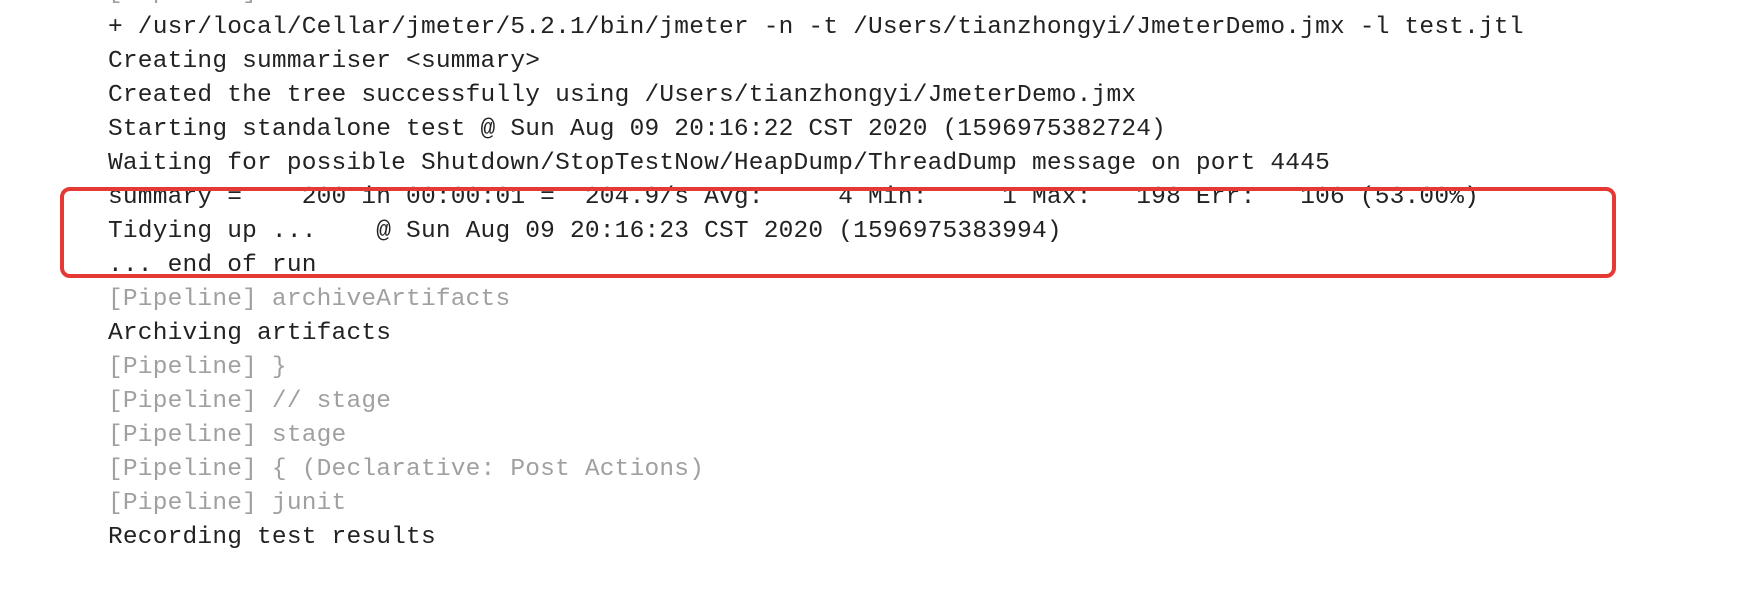  What do you see at coordinates (250, 401) in the screenshot?
I see `console-line: [Pipeline] // stage` at bounding box center [250, 401].